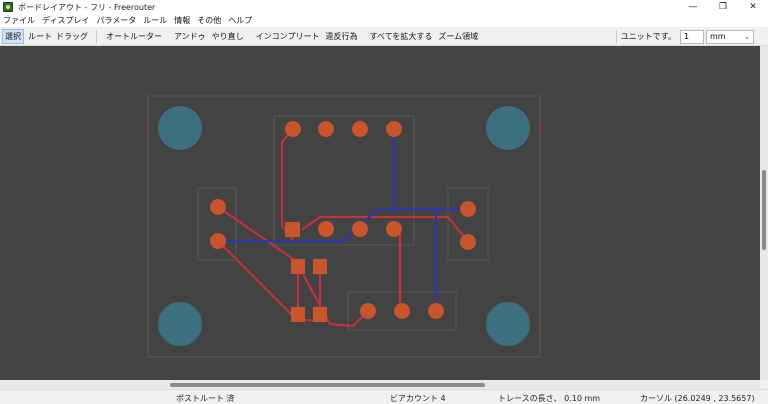 The height and width of the screenshot is (404, 768). Describe the element at coordinates (327, 385) in the screenshot. I see `horizontal-scroll-thumb` at that location.